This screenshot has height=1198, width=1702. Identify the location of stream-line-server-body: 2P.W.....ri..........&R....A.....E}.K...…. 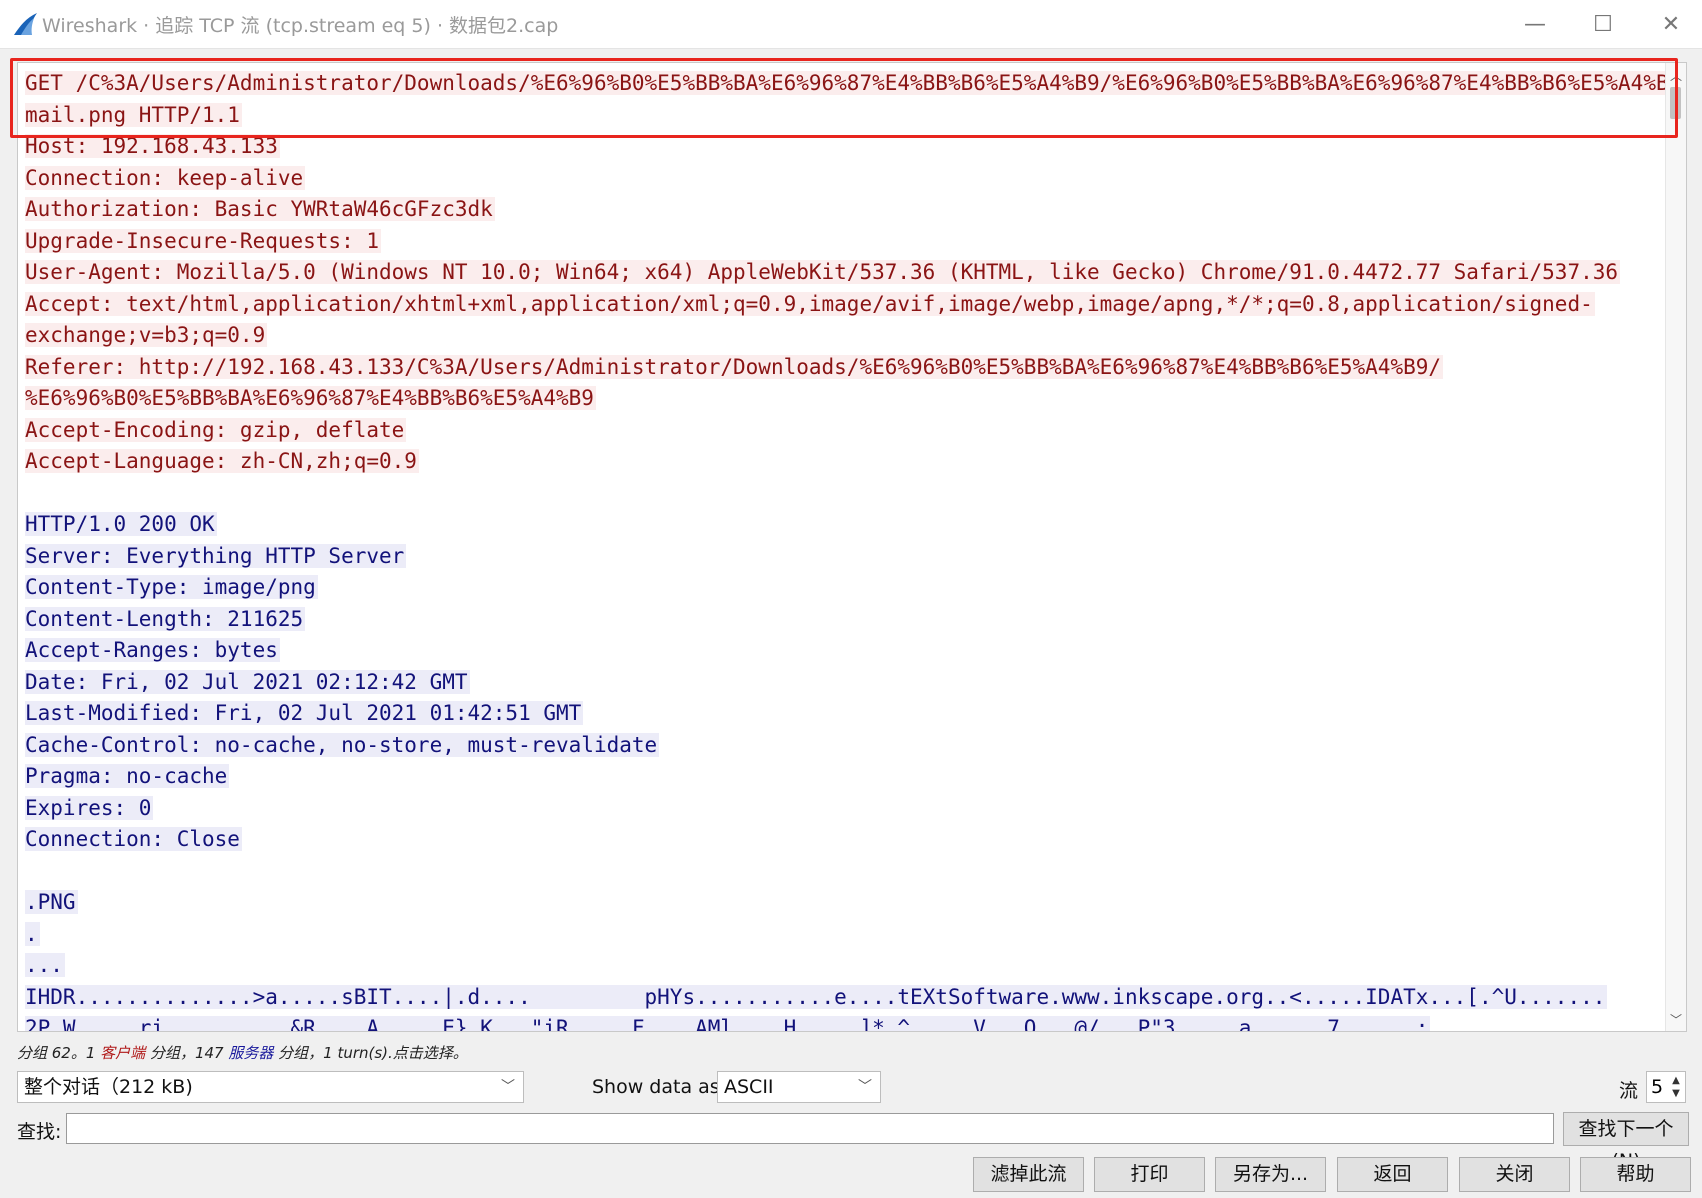
(845, 1022).